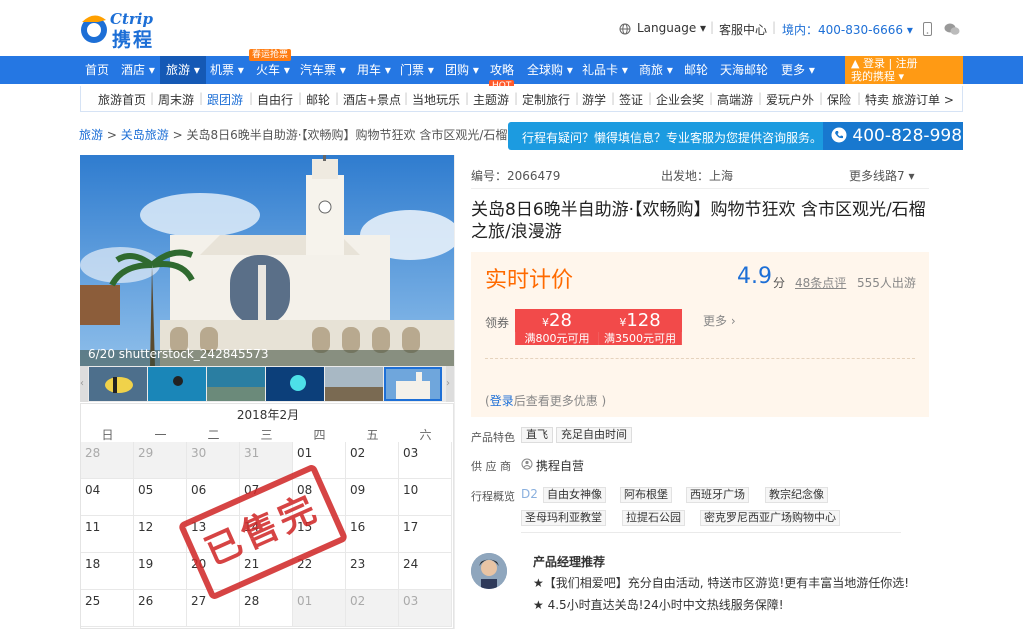 This screenshot has width=1023, height=629. Describe the element at coordinates (372, 571) in the screenshot. I see `calendar-day: 23` at that location.